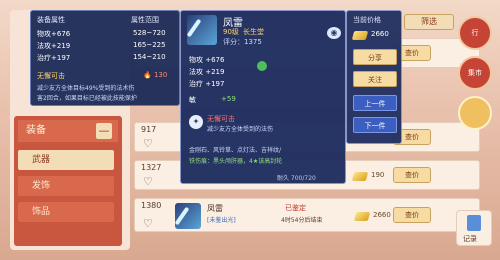  I want to click on collapse-button: —, so click(104, 131).